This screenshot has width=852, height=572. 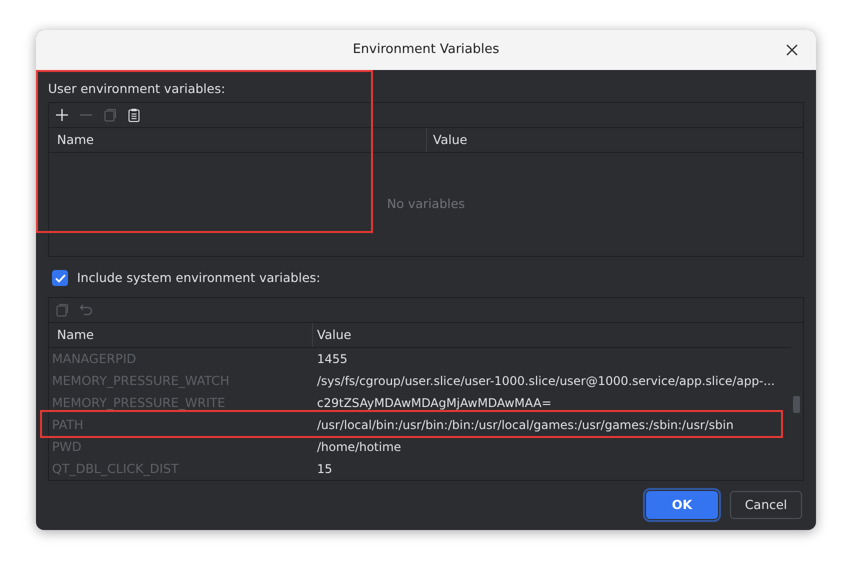 What do you see at coordinates (325, 469) in the screenshot?
I see `table-cell-text: 15` at bounding box center [325, 469].